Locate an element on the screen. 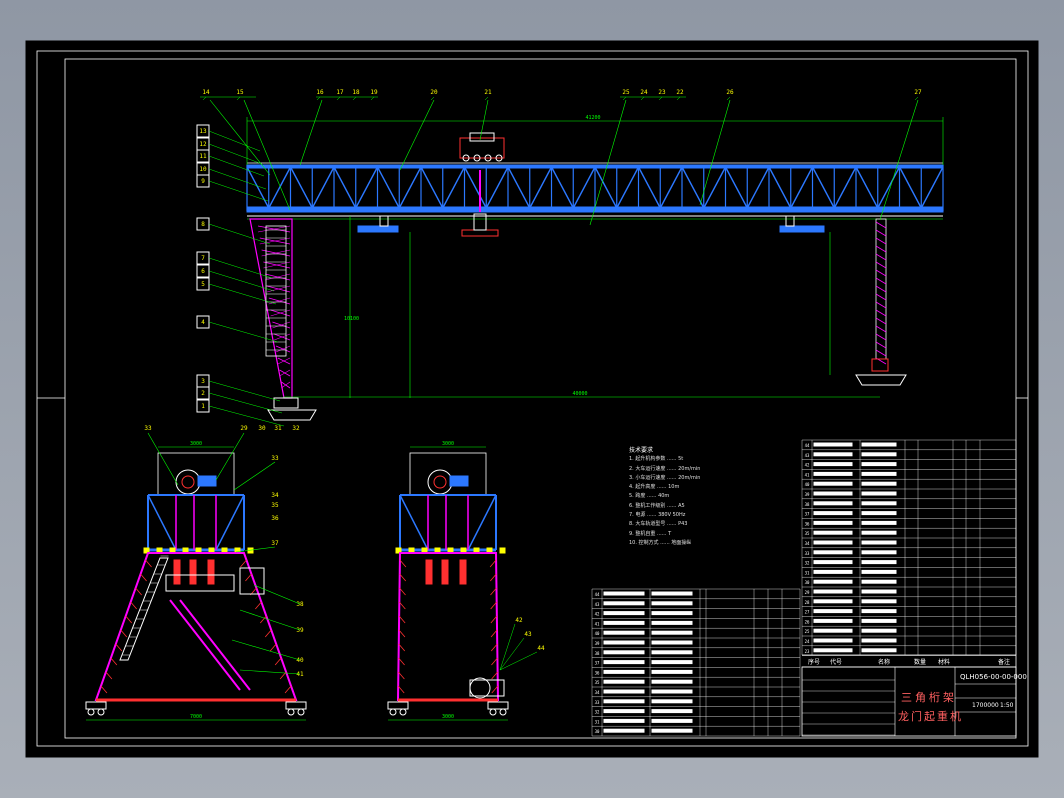 This screenshot has width=1064, height=798. title-block-scale: 1:50 is located at coordinates (1007, 705).